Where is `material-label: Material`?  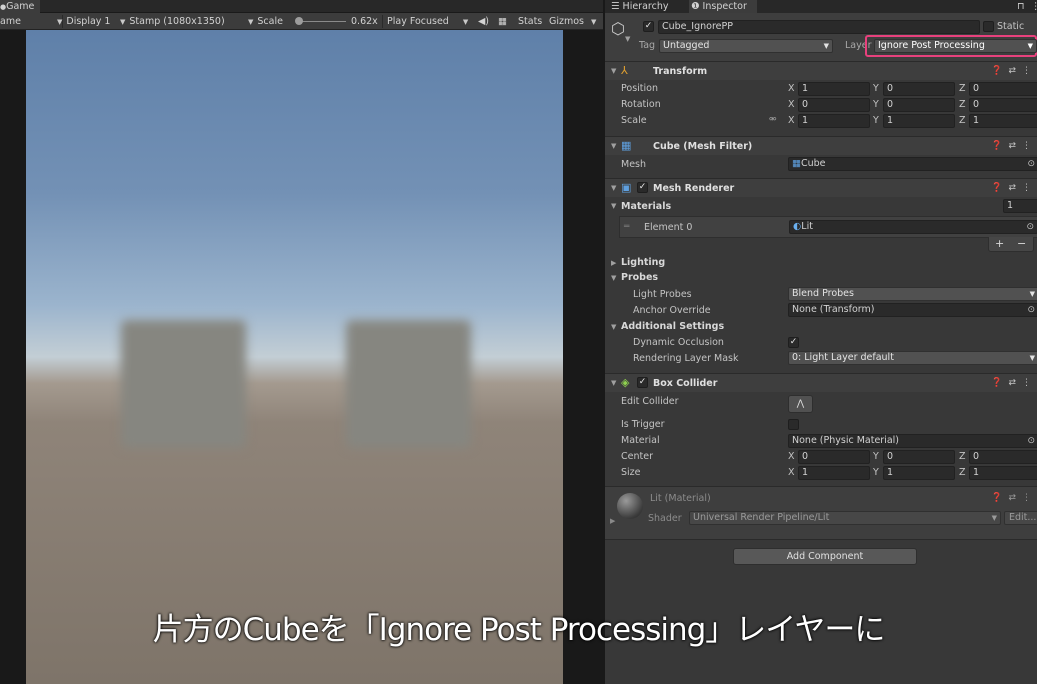 material-label: Material is located at coordinates (640, 440).